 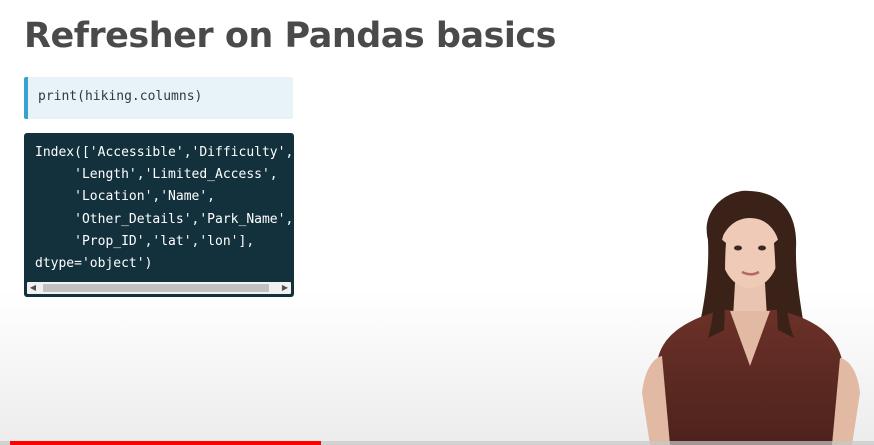 I want to click on output-line-4: 'Other_Details','Park_Name',, so click(x=164, y=219).